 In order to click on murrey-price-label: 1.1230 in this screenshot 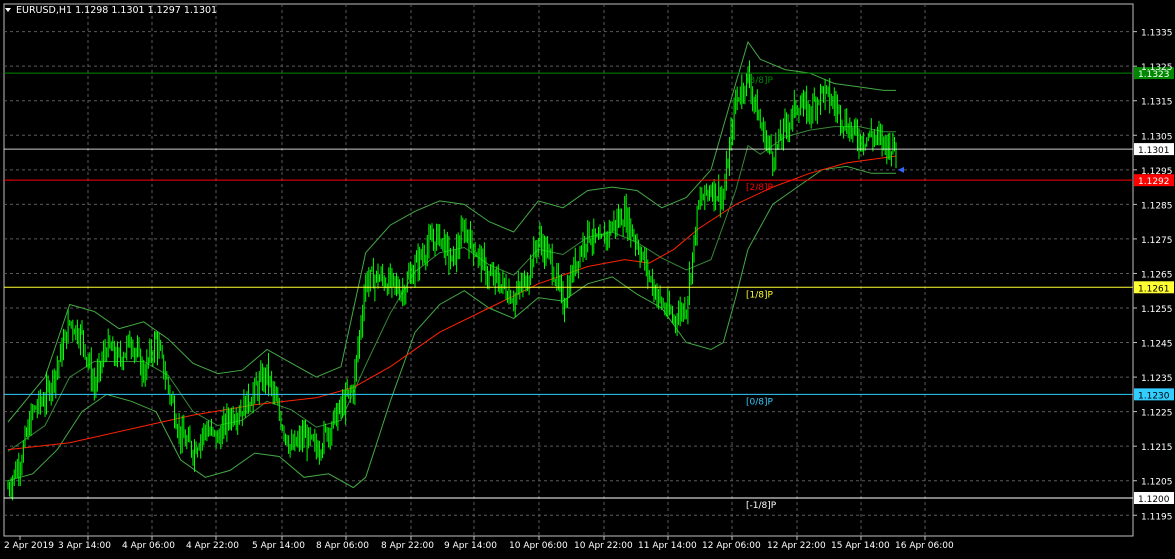, I will do `click(1154, 396)`.